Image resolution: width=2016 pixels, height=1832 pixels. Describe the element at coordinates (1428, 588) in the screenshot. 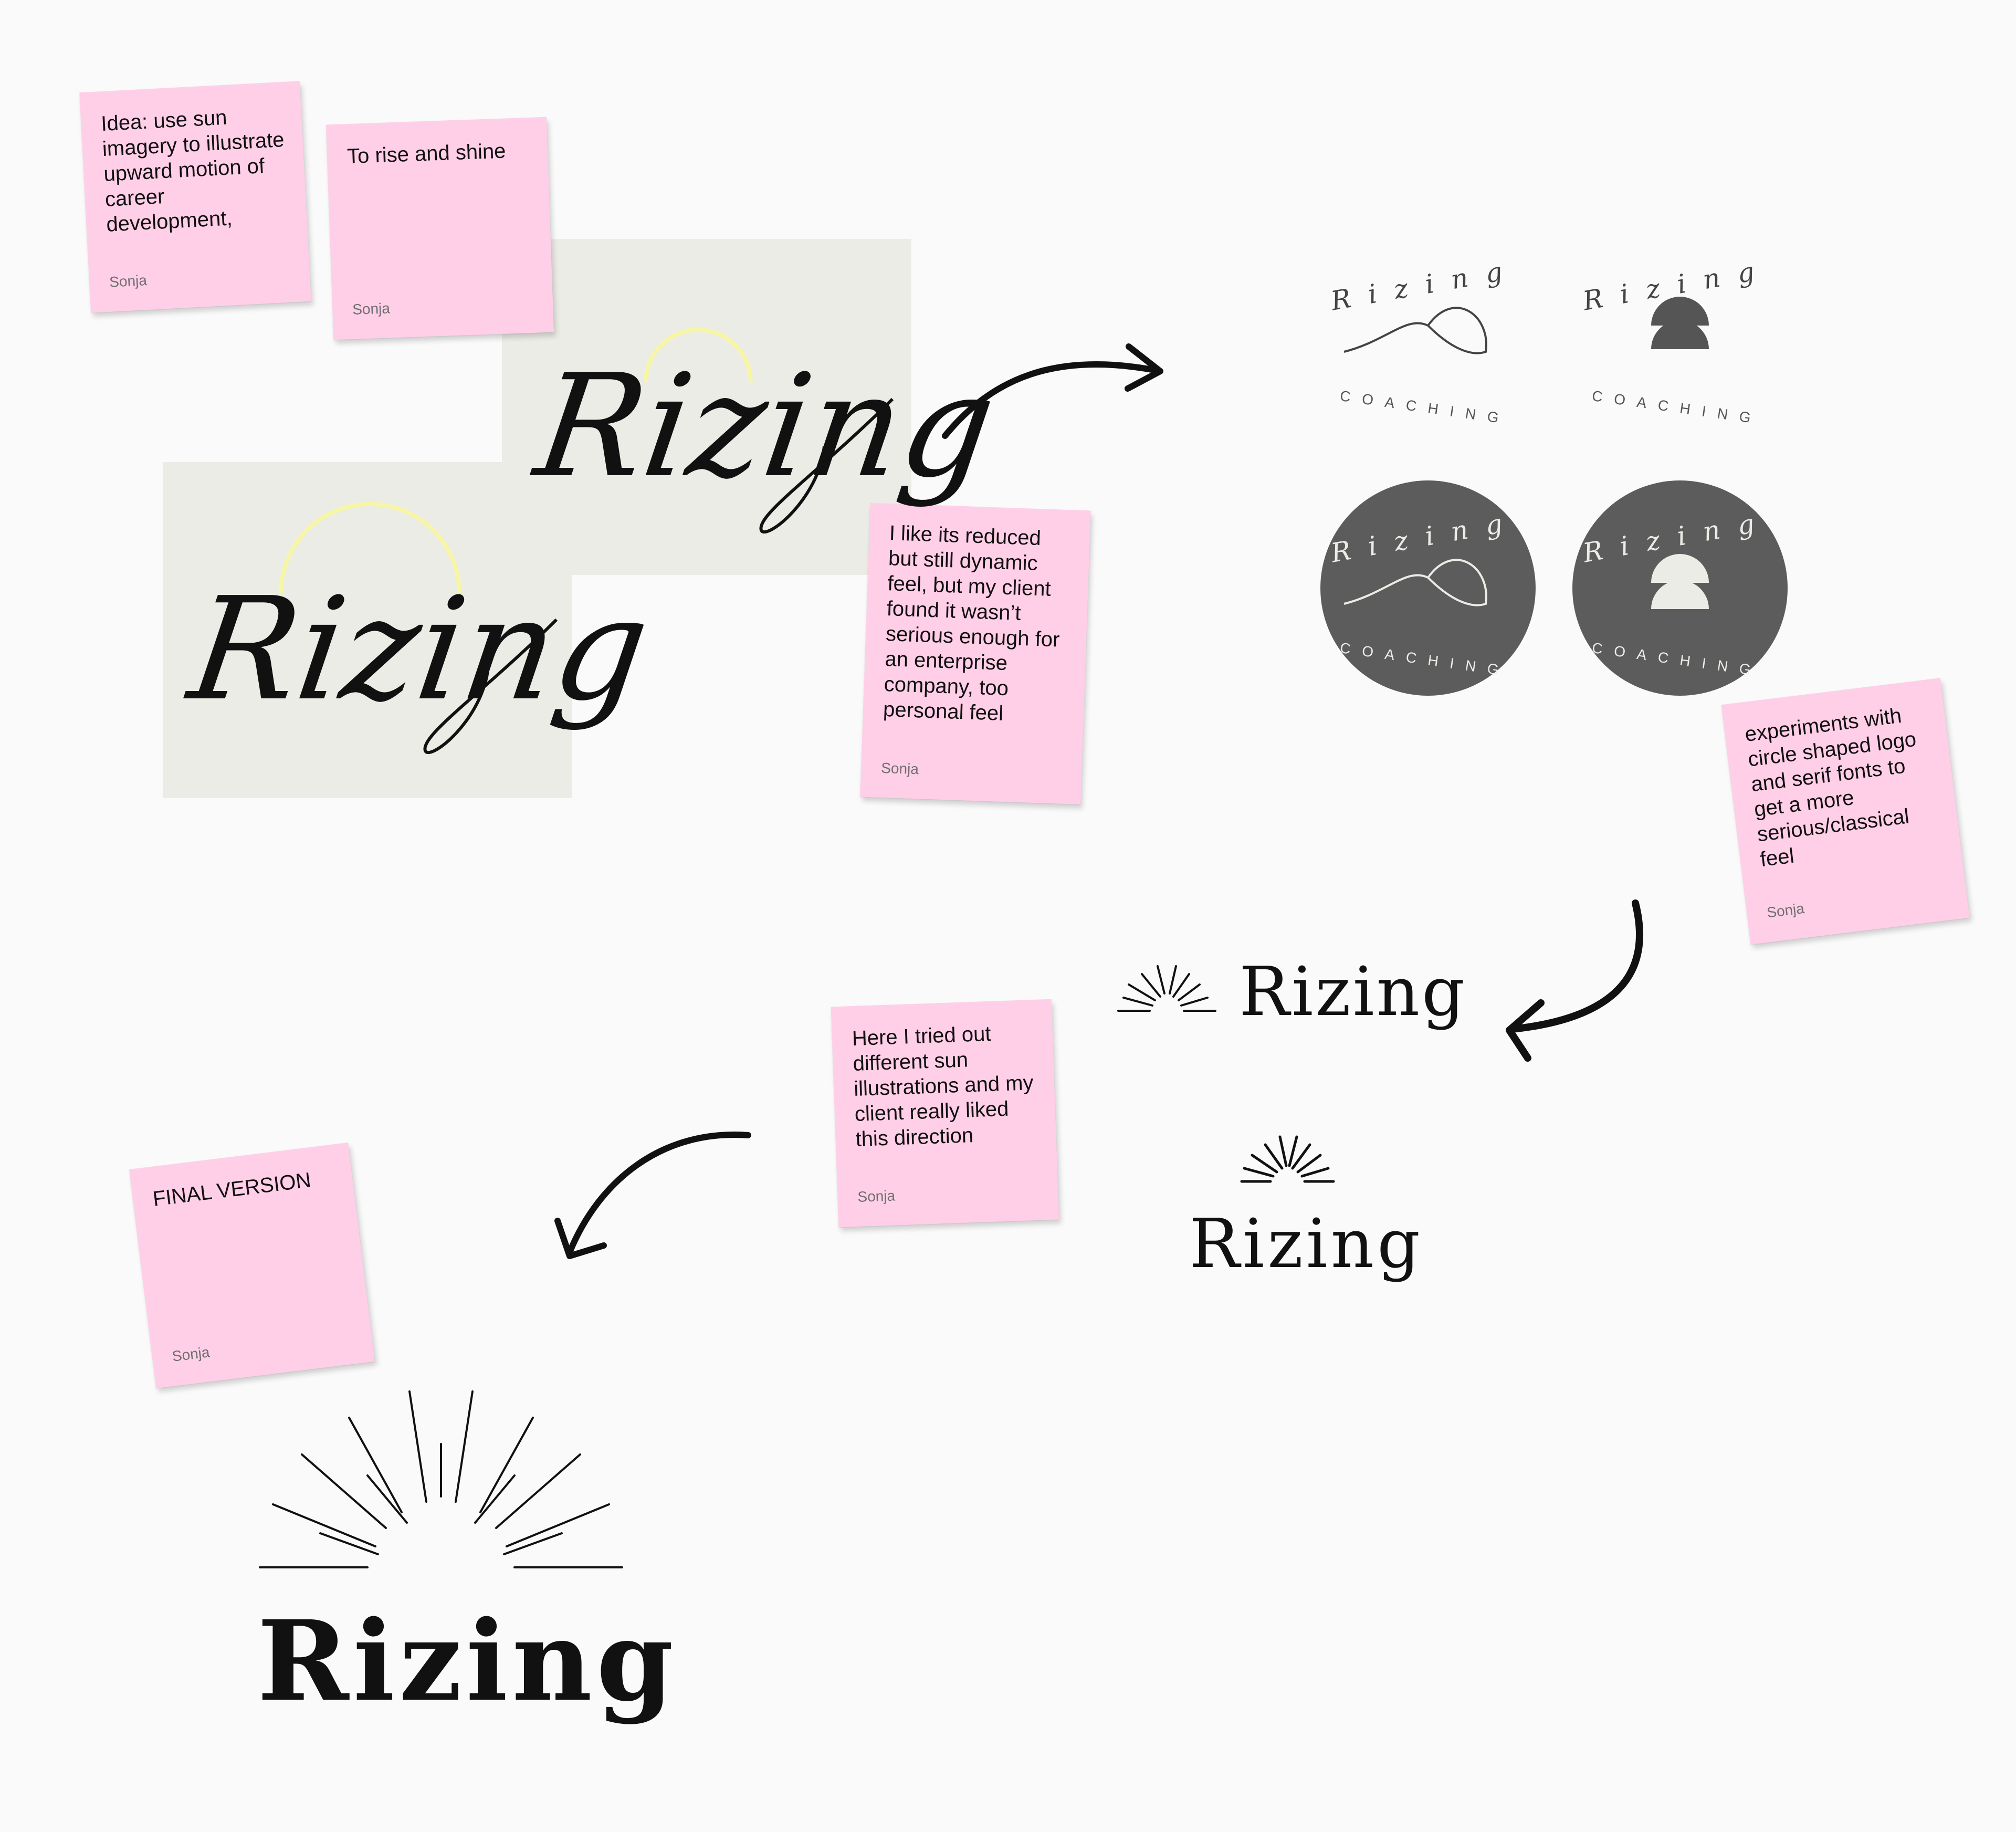

I see `circle-badge-wave: Rizing COACHING` at that location.